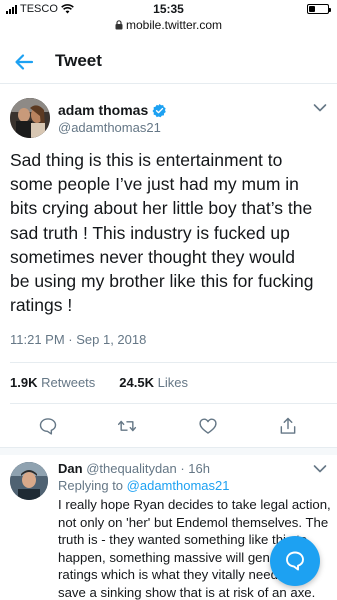  What do you see at coordinates (103, 110) in the screenshot?
I see `author-name: adam thomas` at bounding box center [103, 110].